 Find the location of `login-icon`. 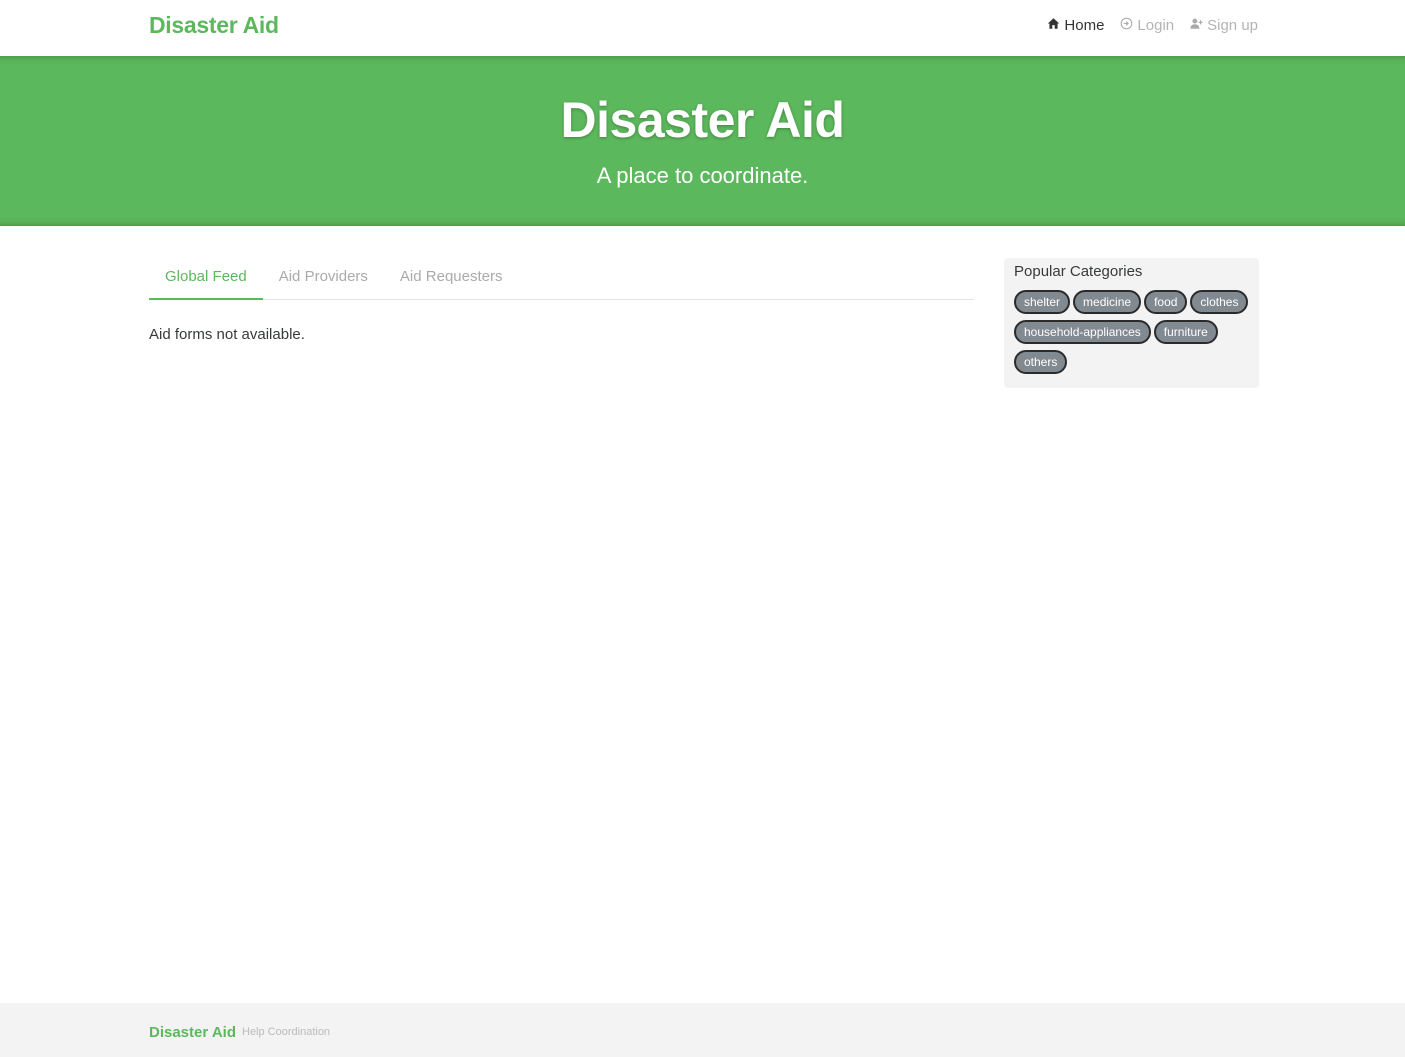

login-icon is located at coordinates (1126, 25).